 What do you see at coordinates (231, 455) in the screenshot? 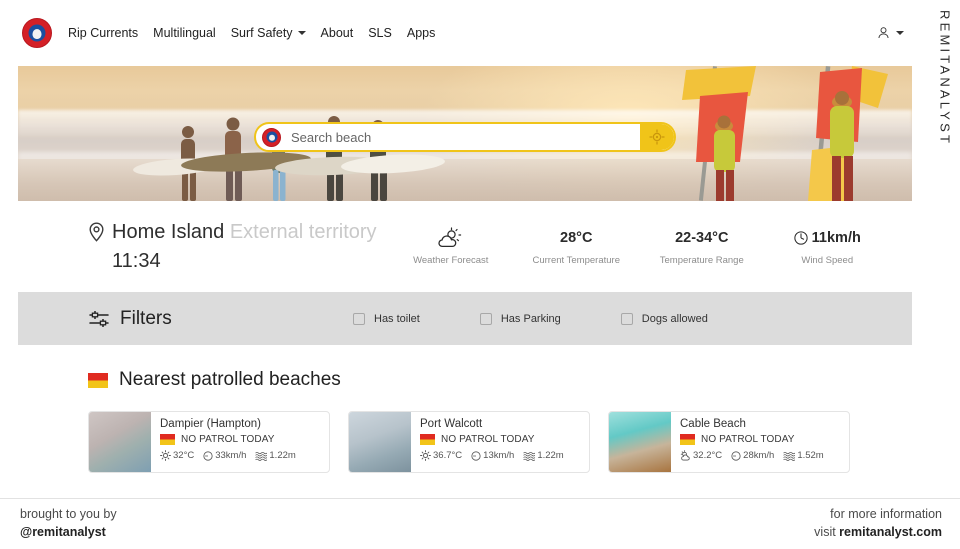
I see `beach-wind-value: 33km/h` at bounding box center [231, 455].